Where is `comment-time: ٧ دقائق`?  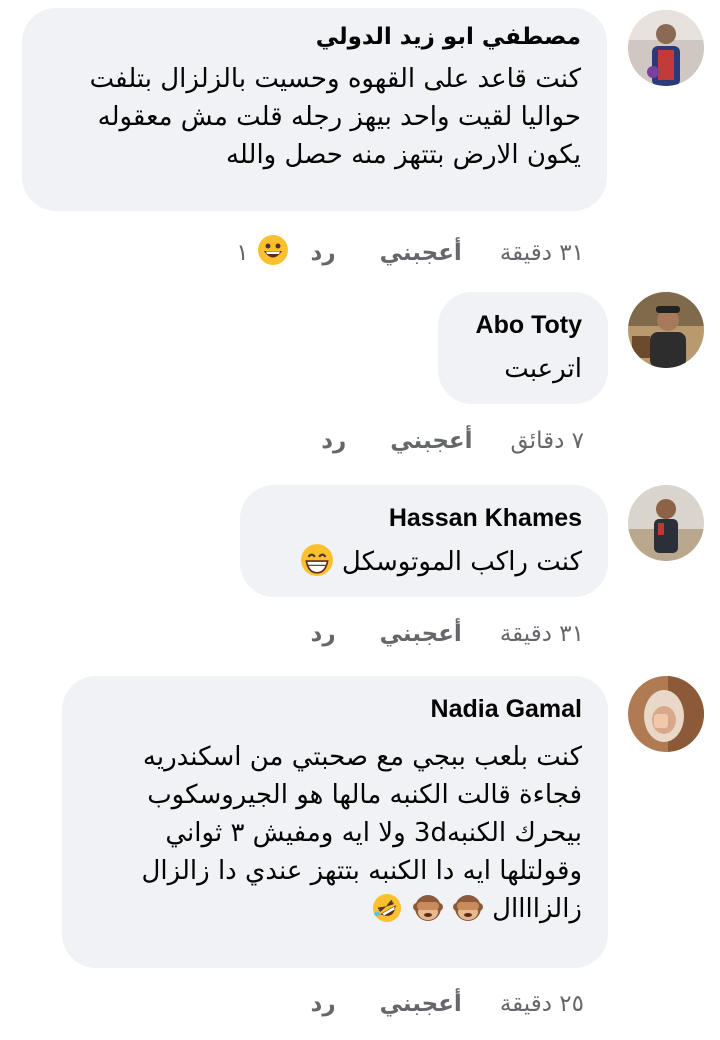 comment-time: ٧ دقائق is located at coordinates (548, 441).